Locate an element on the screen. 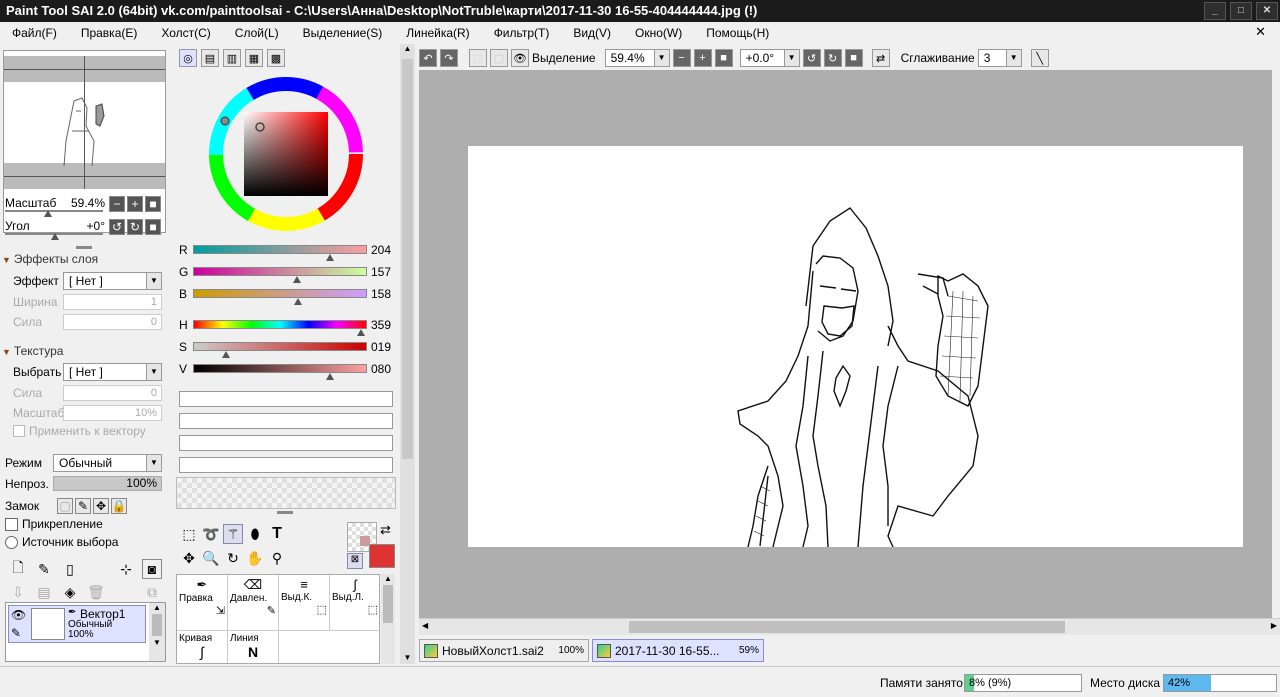 Image resolution: width=1280 pixels, height=697 pixels. tab-new-canvas: НовыйХолст1.sai2 100% is located at coordinates (504, 650).